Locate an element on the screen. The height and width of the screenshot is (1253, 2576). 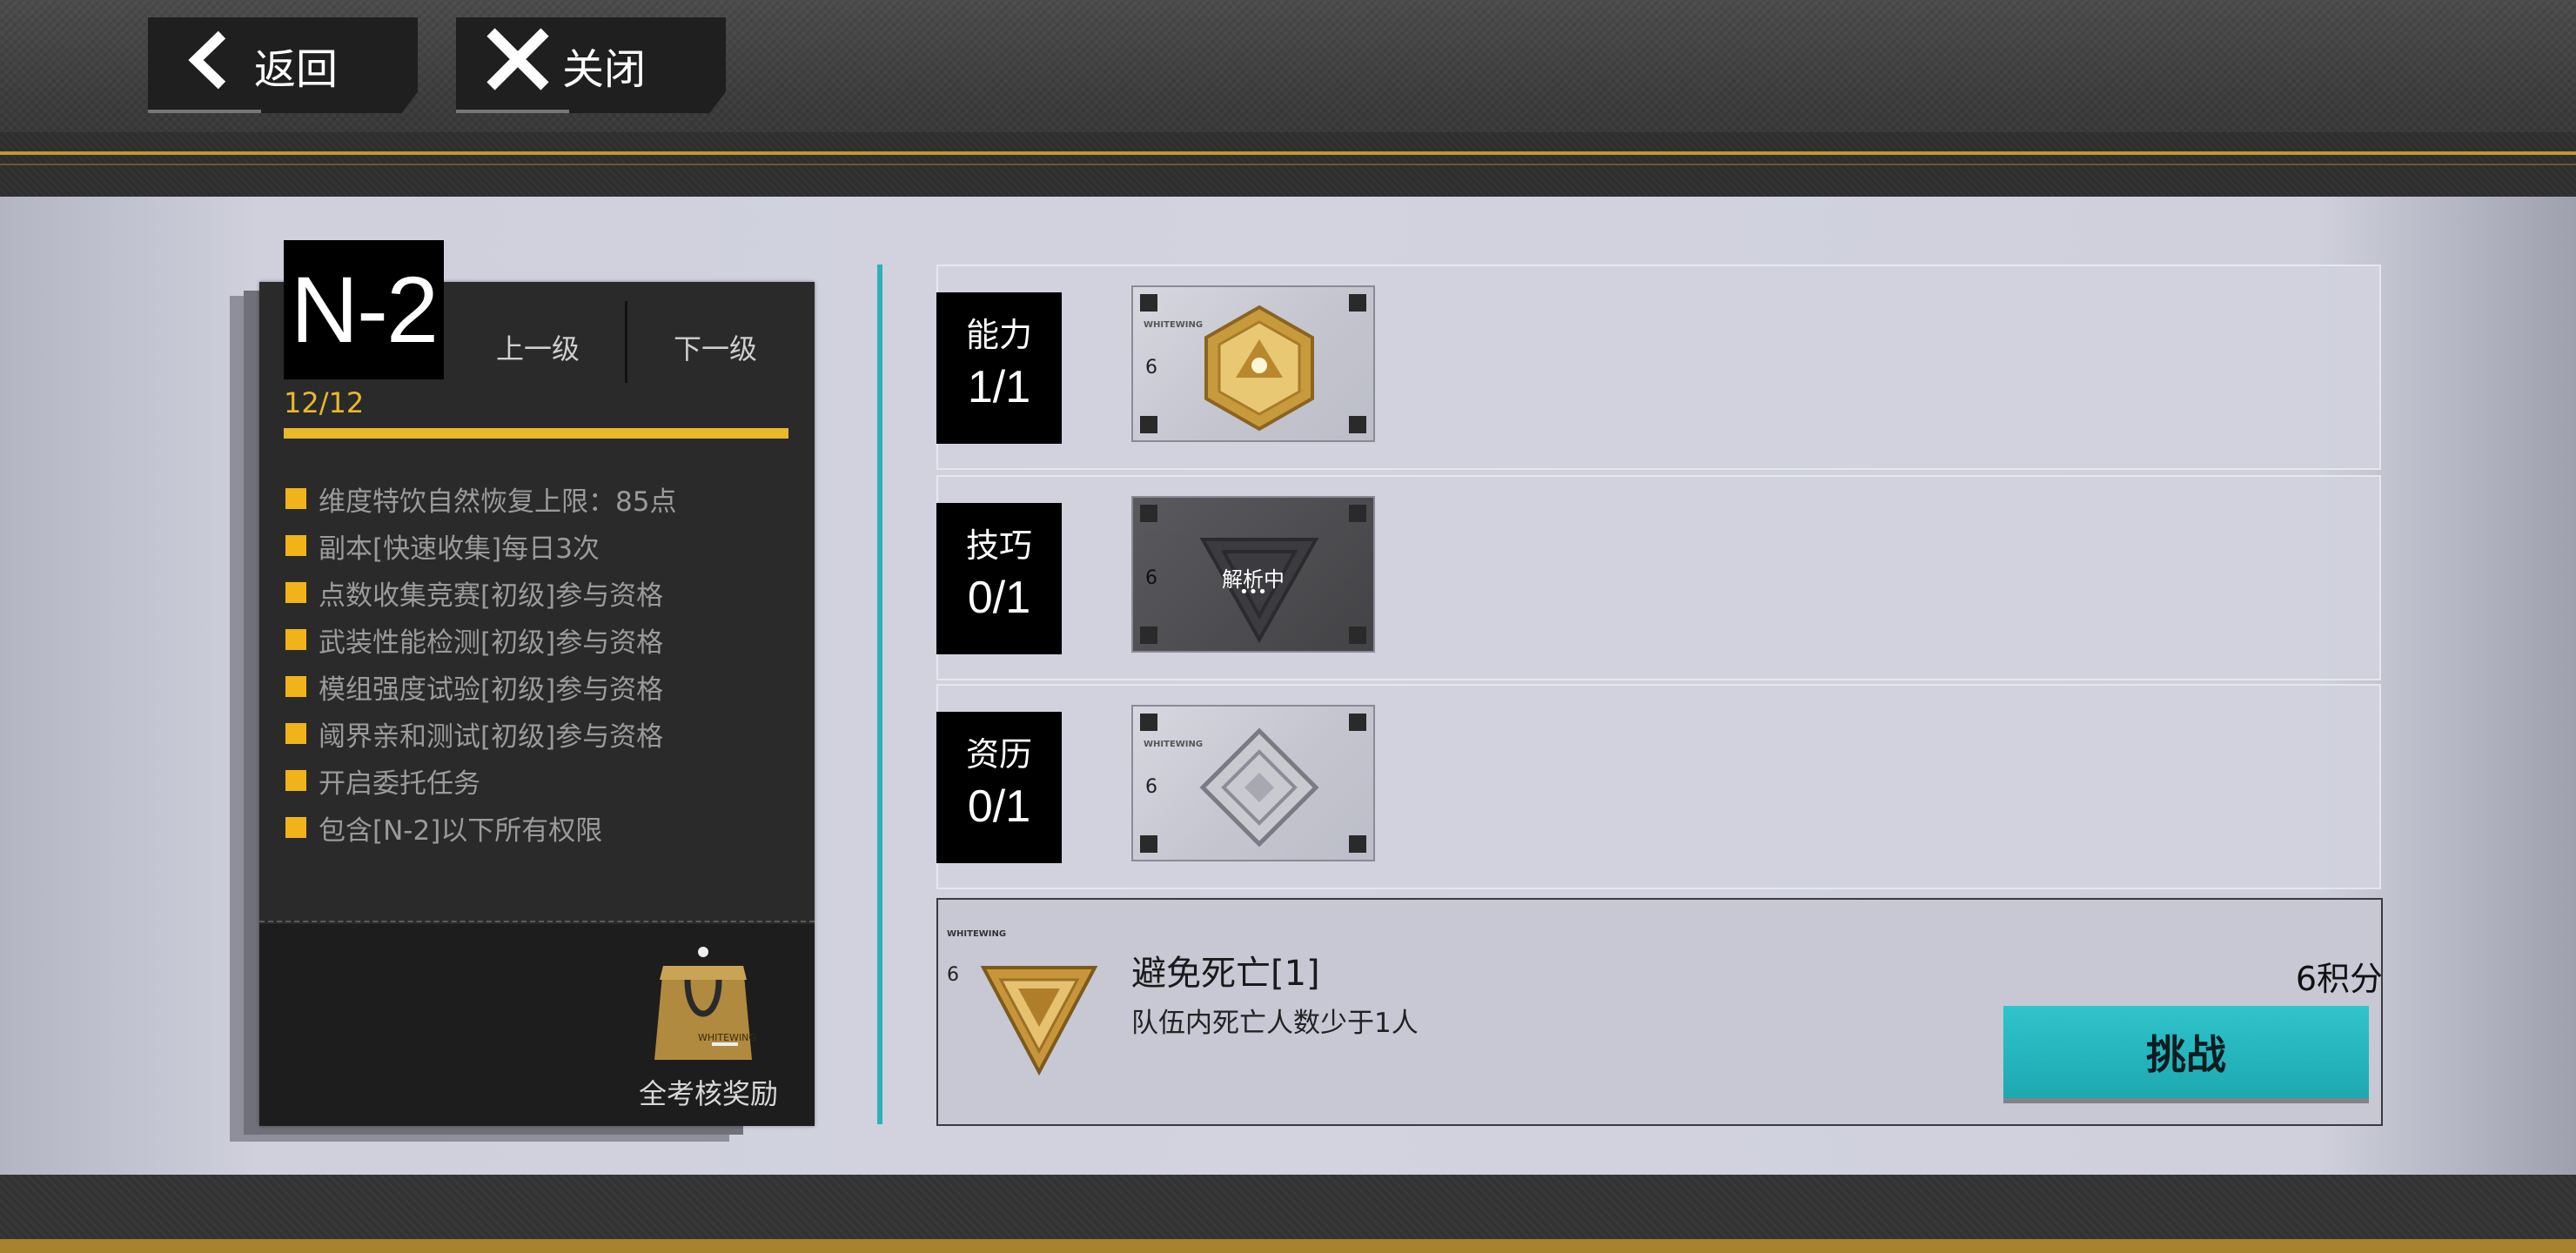
bottom-bar is located at coordinates (1288, 1214).